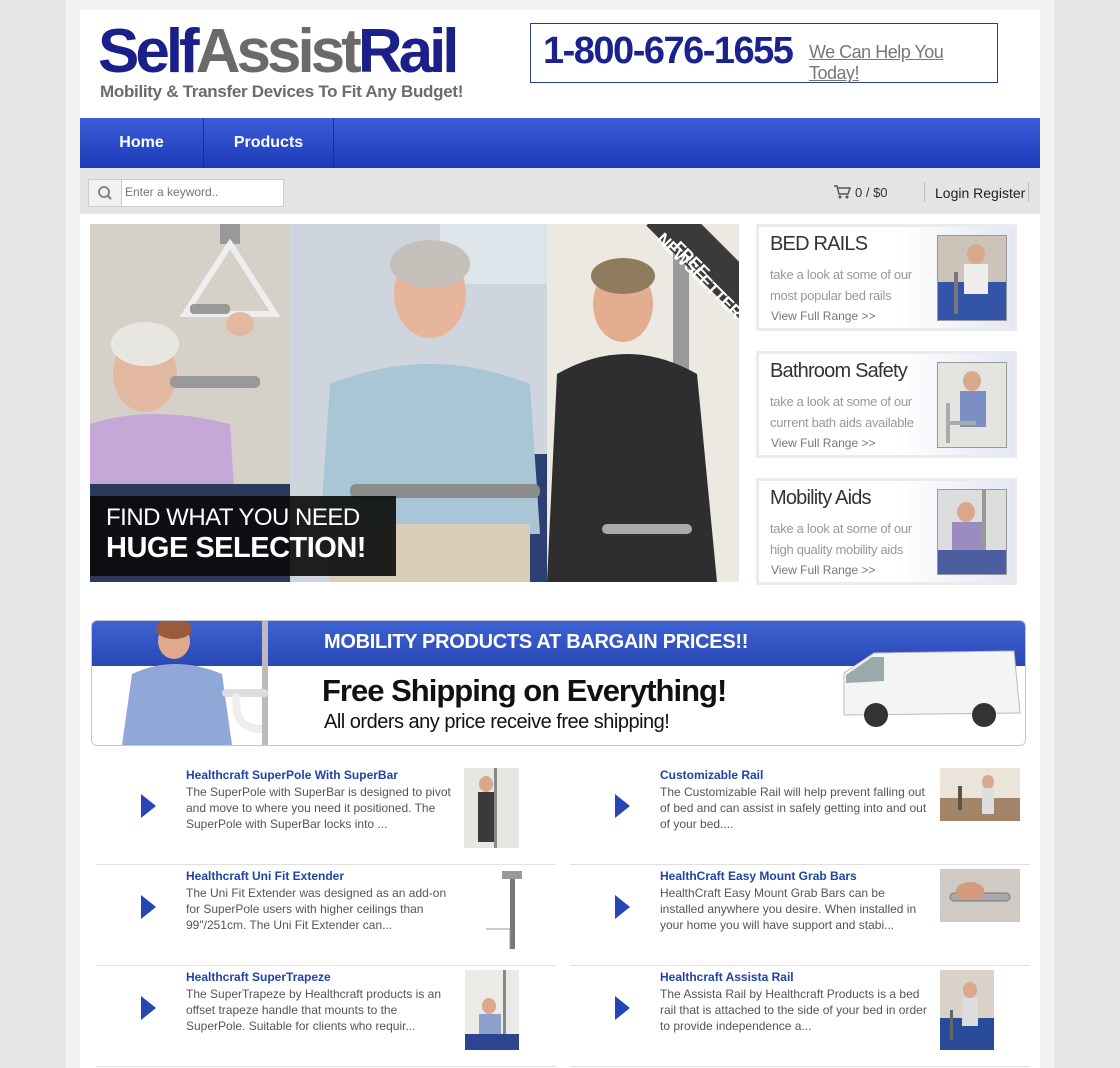 Image resolution: width=1120 pixels, height=1068 pixels. Describe the element at coordinates (524, 690) in the screenshot. I see `banner-free-shipping: Free Shipping on Everything!` at that location.